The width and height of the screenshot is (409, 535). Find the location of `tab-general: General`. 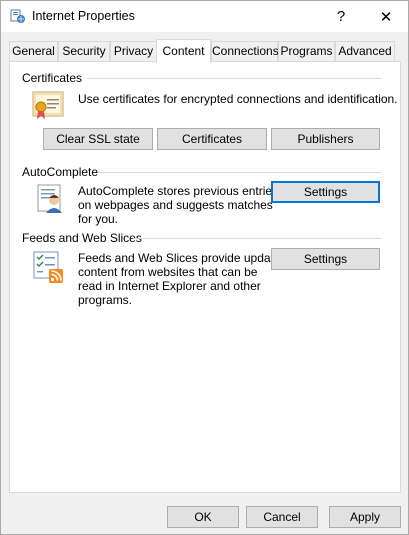

tab-general: General is located at coordinates (33, 51).